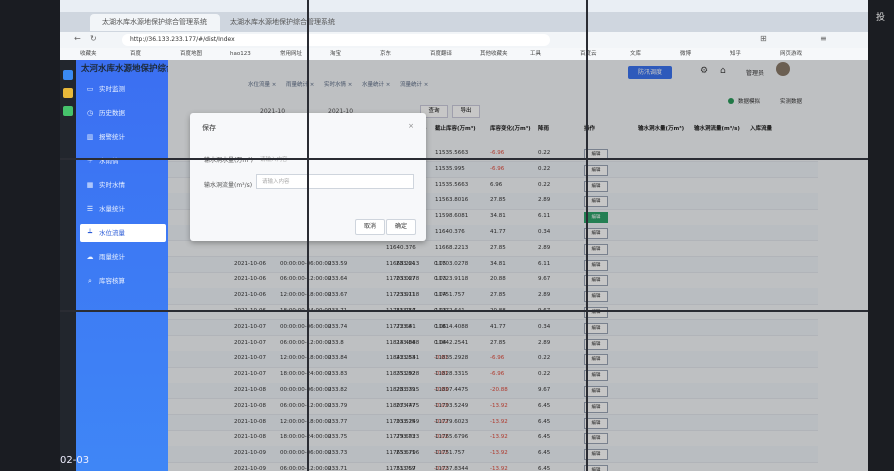 The width and height of the screenshot is (894, 471). What do you see at coordinates (90, 233) in the screenshot?
I see `level-icon: ┷` at bounding box center [90, 233].